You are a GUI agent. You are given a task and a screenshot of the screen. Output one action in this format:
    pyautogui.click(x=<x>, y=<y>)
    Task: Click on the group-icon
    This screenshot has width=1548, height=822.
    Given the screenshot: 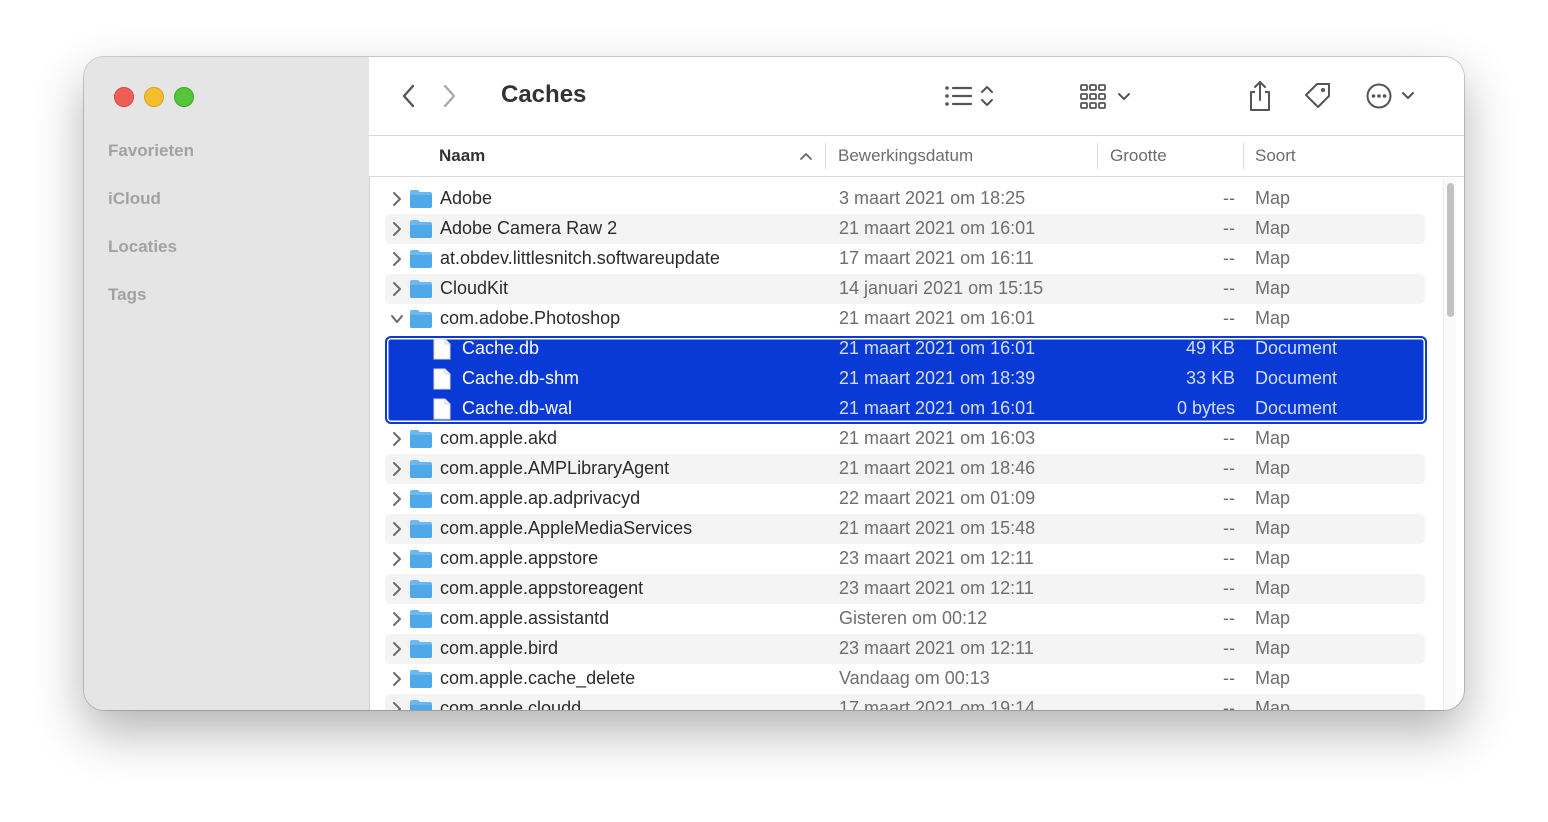 What is the action you would take?
    pyautogui.click(x=1105, y=96)
    